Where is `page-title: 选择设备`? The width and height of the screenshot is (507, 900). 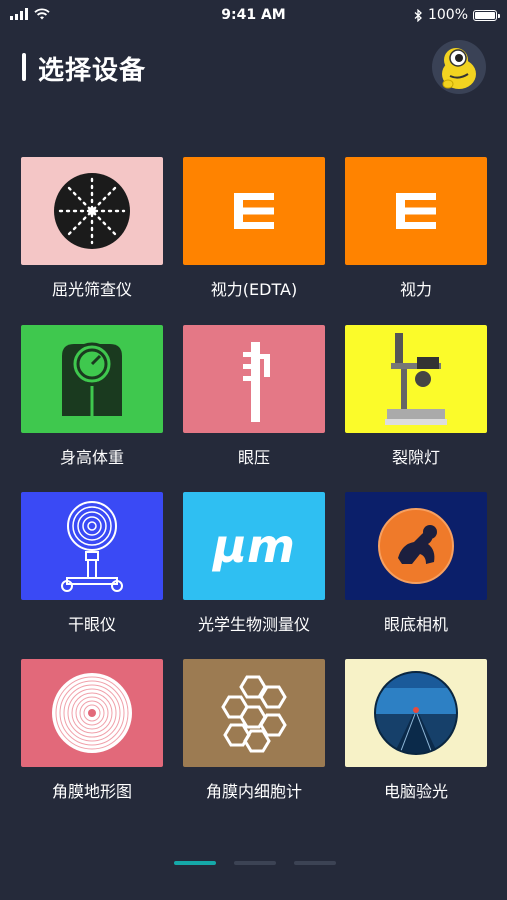 page-title: 选择设备 is located at coordinates (92, 71).